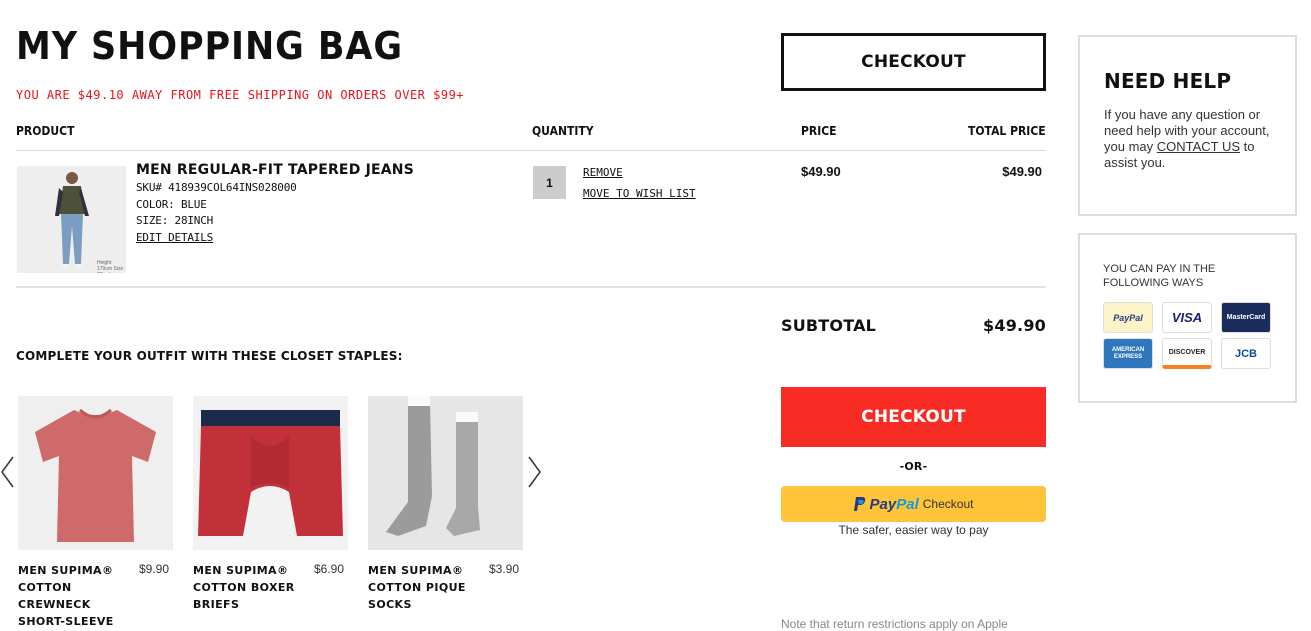  What do you see at coordinates (1159, 276) in the screenshot?
I see `payment-methods-title: YOU CAN PAY IN THE FOLLOWING WAYS` at bounding box center [1159, 276].